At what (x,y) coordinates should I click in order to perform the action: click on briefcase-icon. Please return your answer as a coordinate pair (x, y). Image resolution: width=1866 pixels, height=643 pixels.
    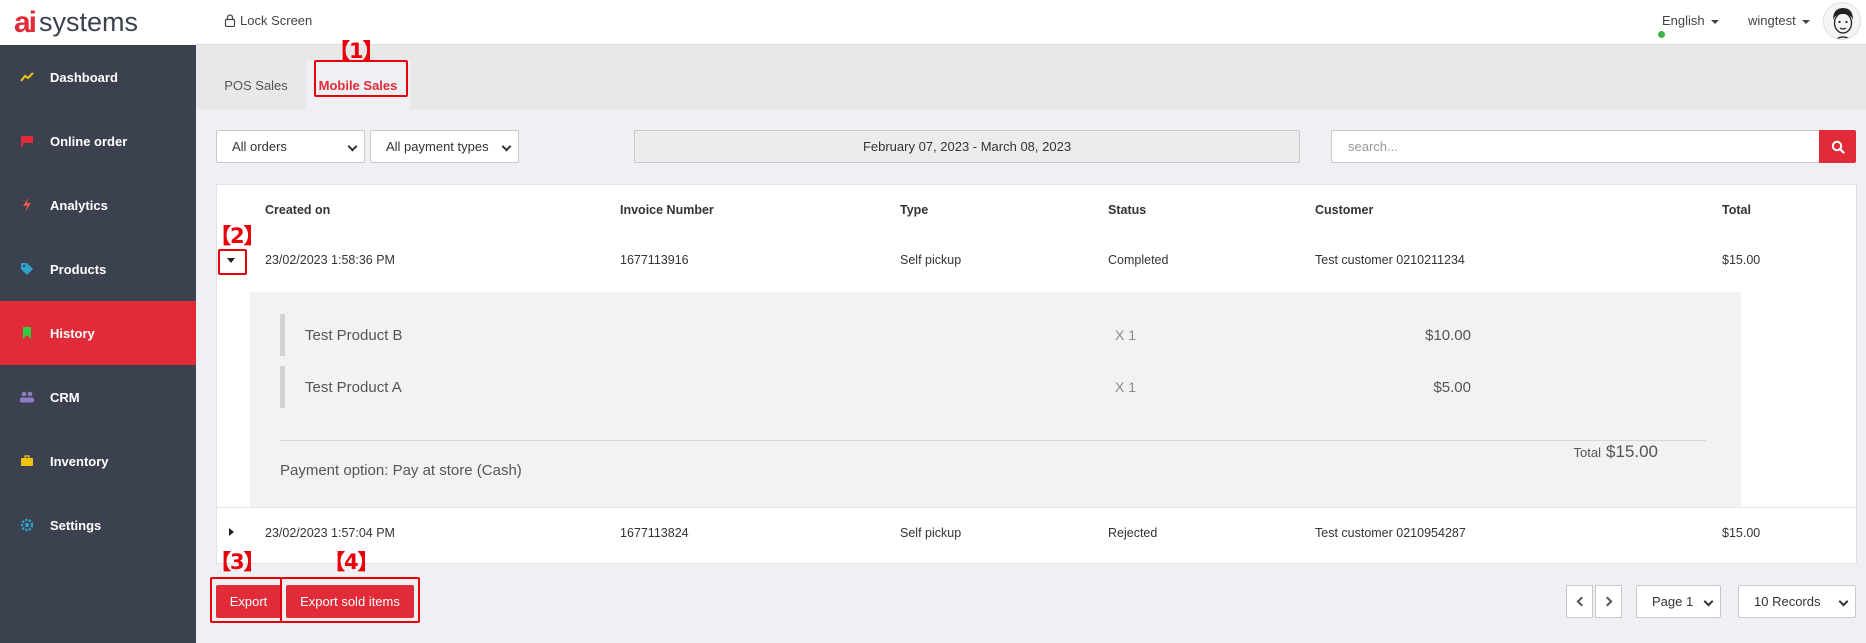
    Looking at the image, I should click on (27, 461).